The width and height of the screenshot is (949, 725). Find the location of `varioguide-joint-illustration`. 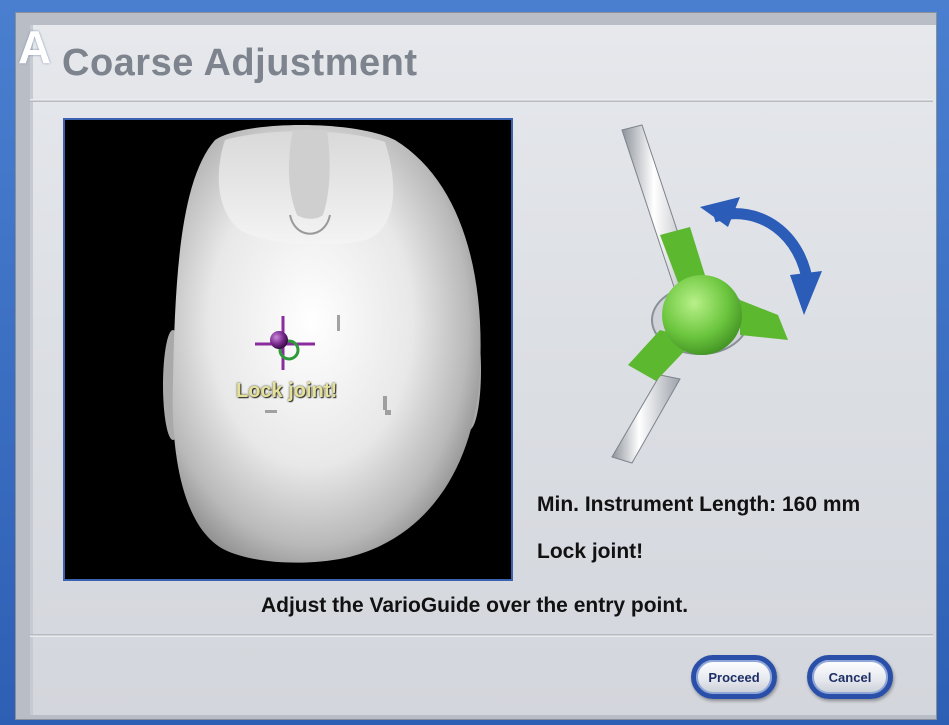

varioguide-joint-illustration is located at coordinates (720, 297).